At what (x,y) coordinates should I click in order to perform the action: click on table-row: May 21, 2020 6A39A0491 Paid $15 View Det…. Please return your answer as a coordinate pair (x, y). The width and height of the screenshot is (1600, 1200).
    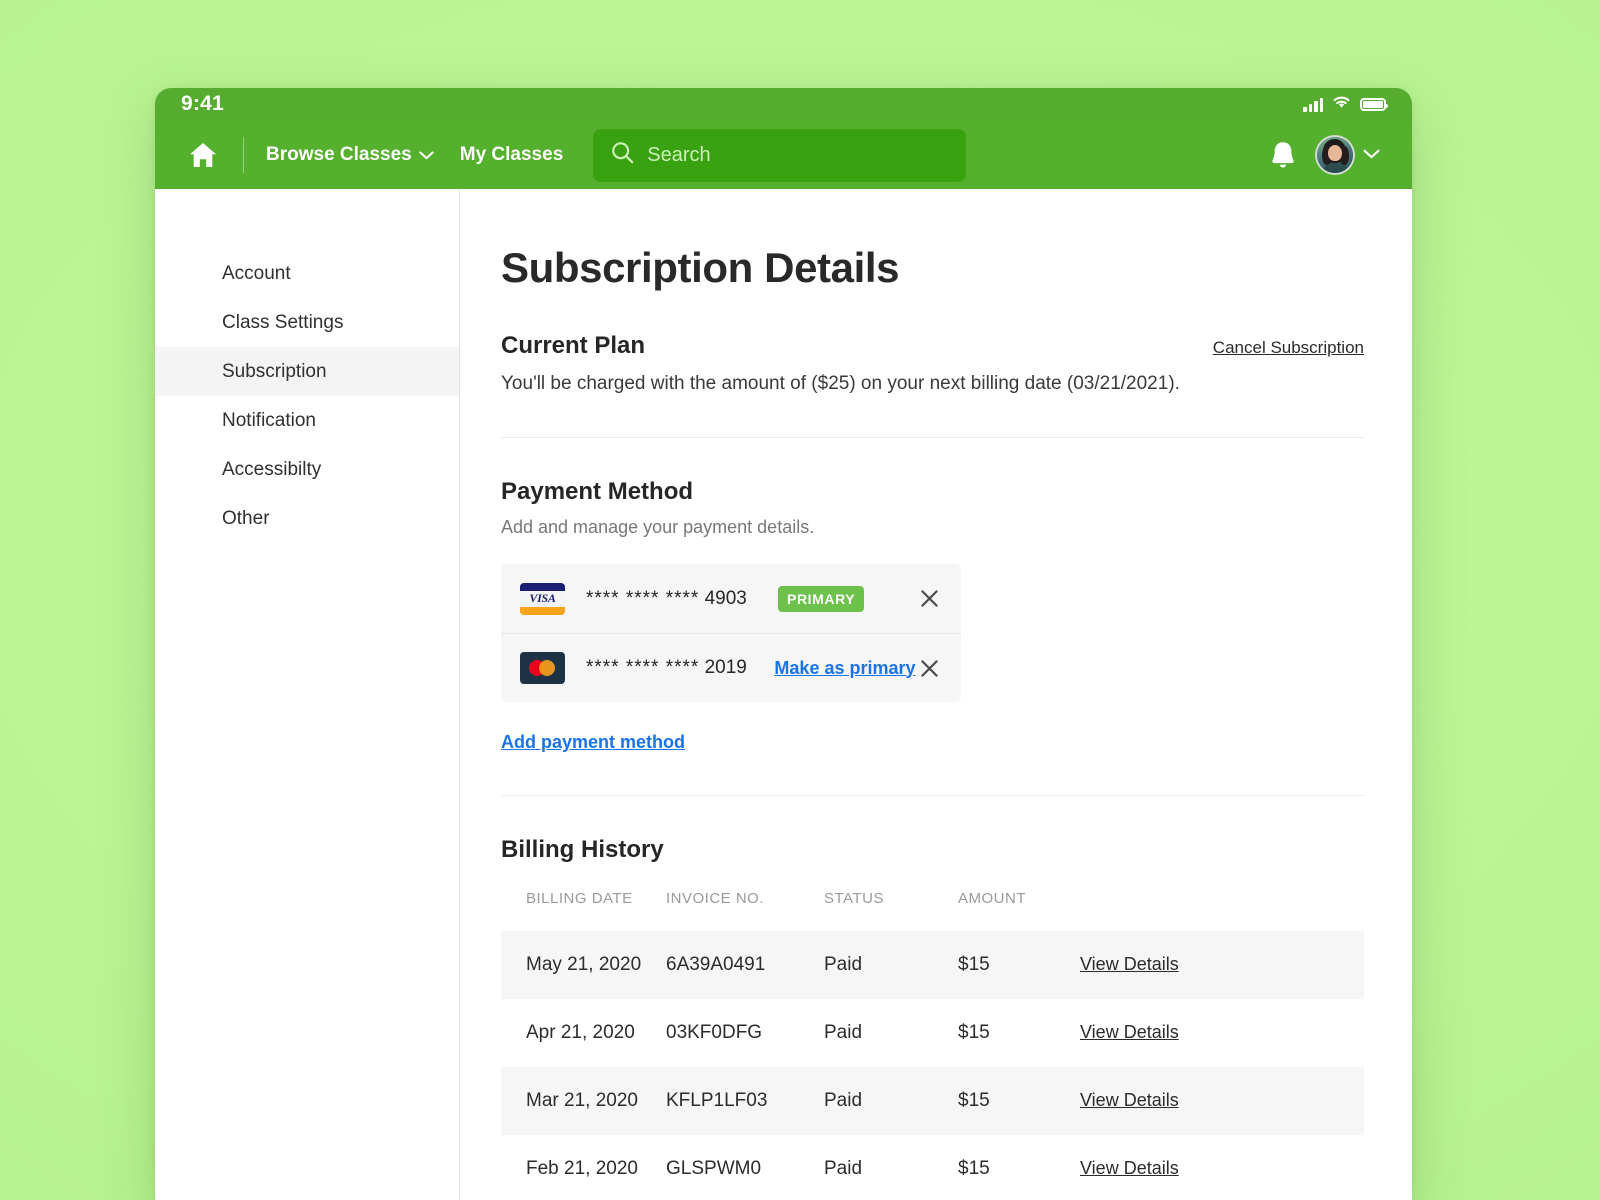
    Looking at the image, I should click on (932, 965).